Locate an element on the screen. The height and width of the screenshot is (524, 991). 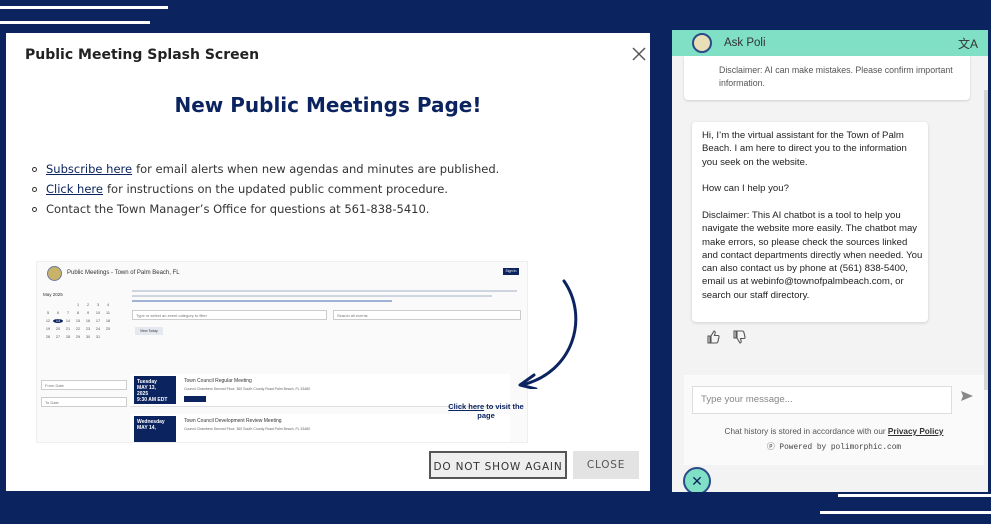
do-not-show-again-button: DO NOT SHOW AGAIN is located at coordinates (498, 465).